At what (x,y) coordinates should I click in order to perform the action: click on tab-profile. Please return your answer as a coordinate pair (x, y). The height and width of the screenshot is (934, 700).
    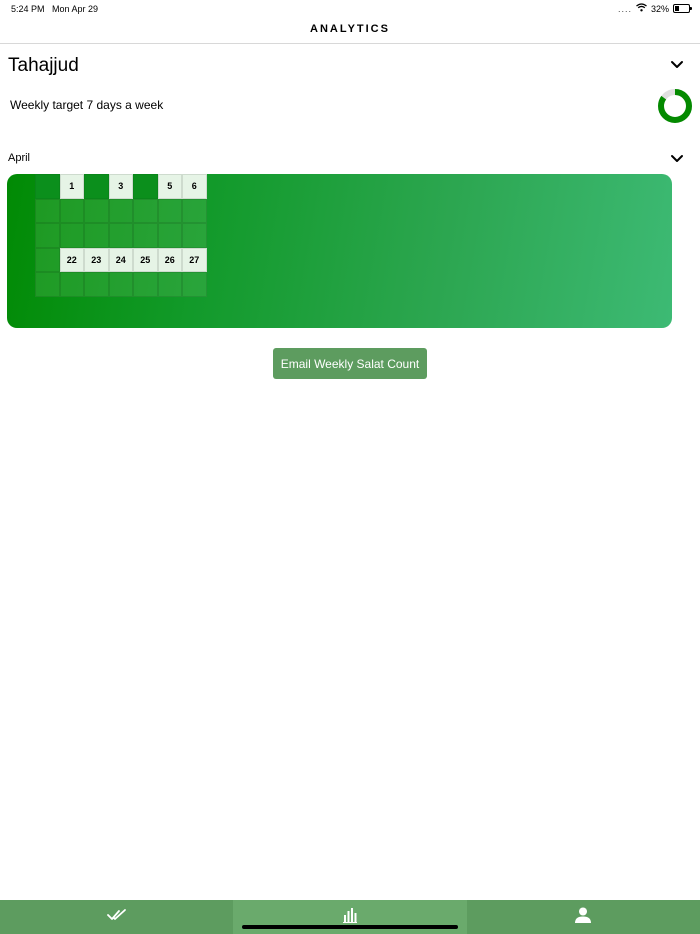
    Looking at the image, I should click on (583, 917).